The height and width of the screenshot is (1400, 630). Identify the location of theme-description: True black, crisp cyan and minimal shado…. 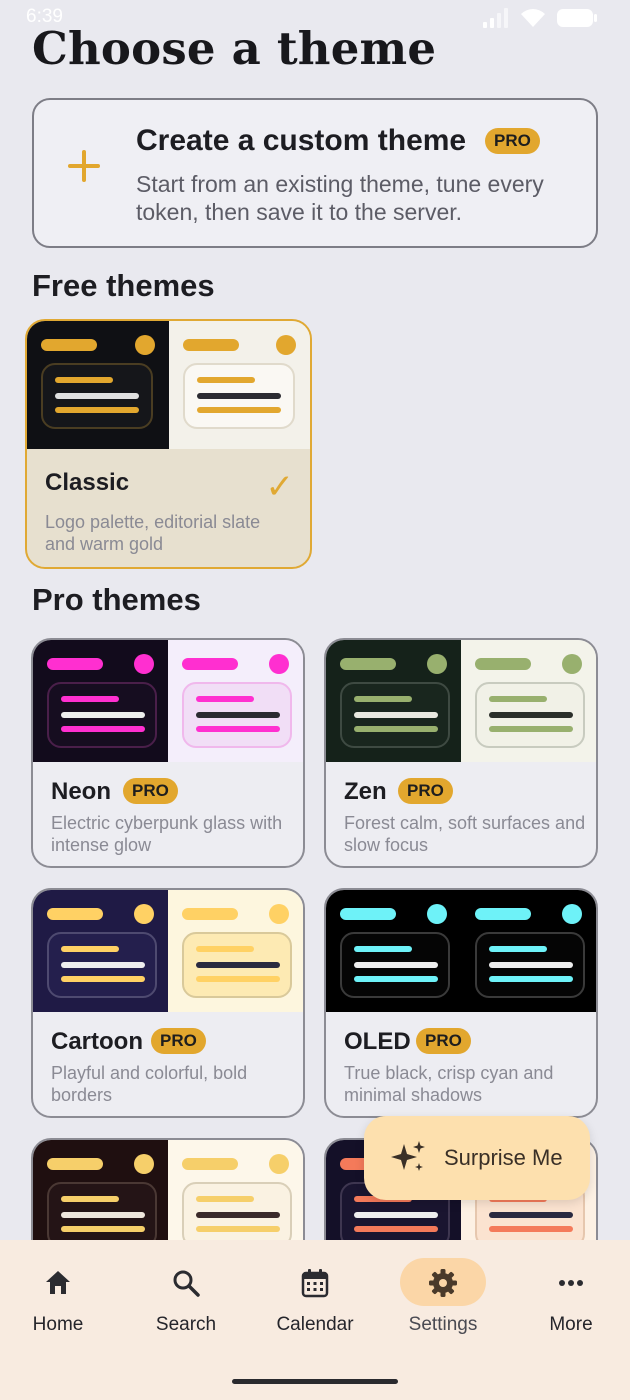
(449, 1084).